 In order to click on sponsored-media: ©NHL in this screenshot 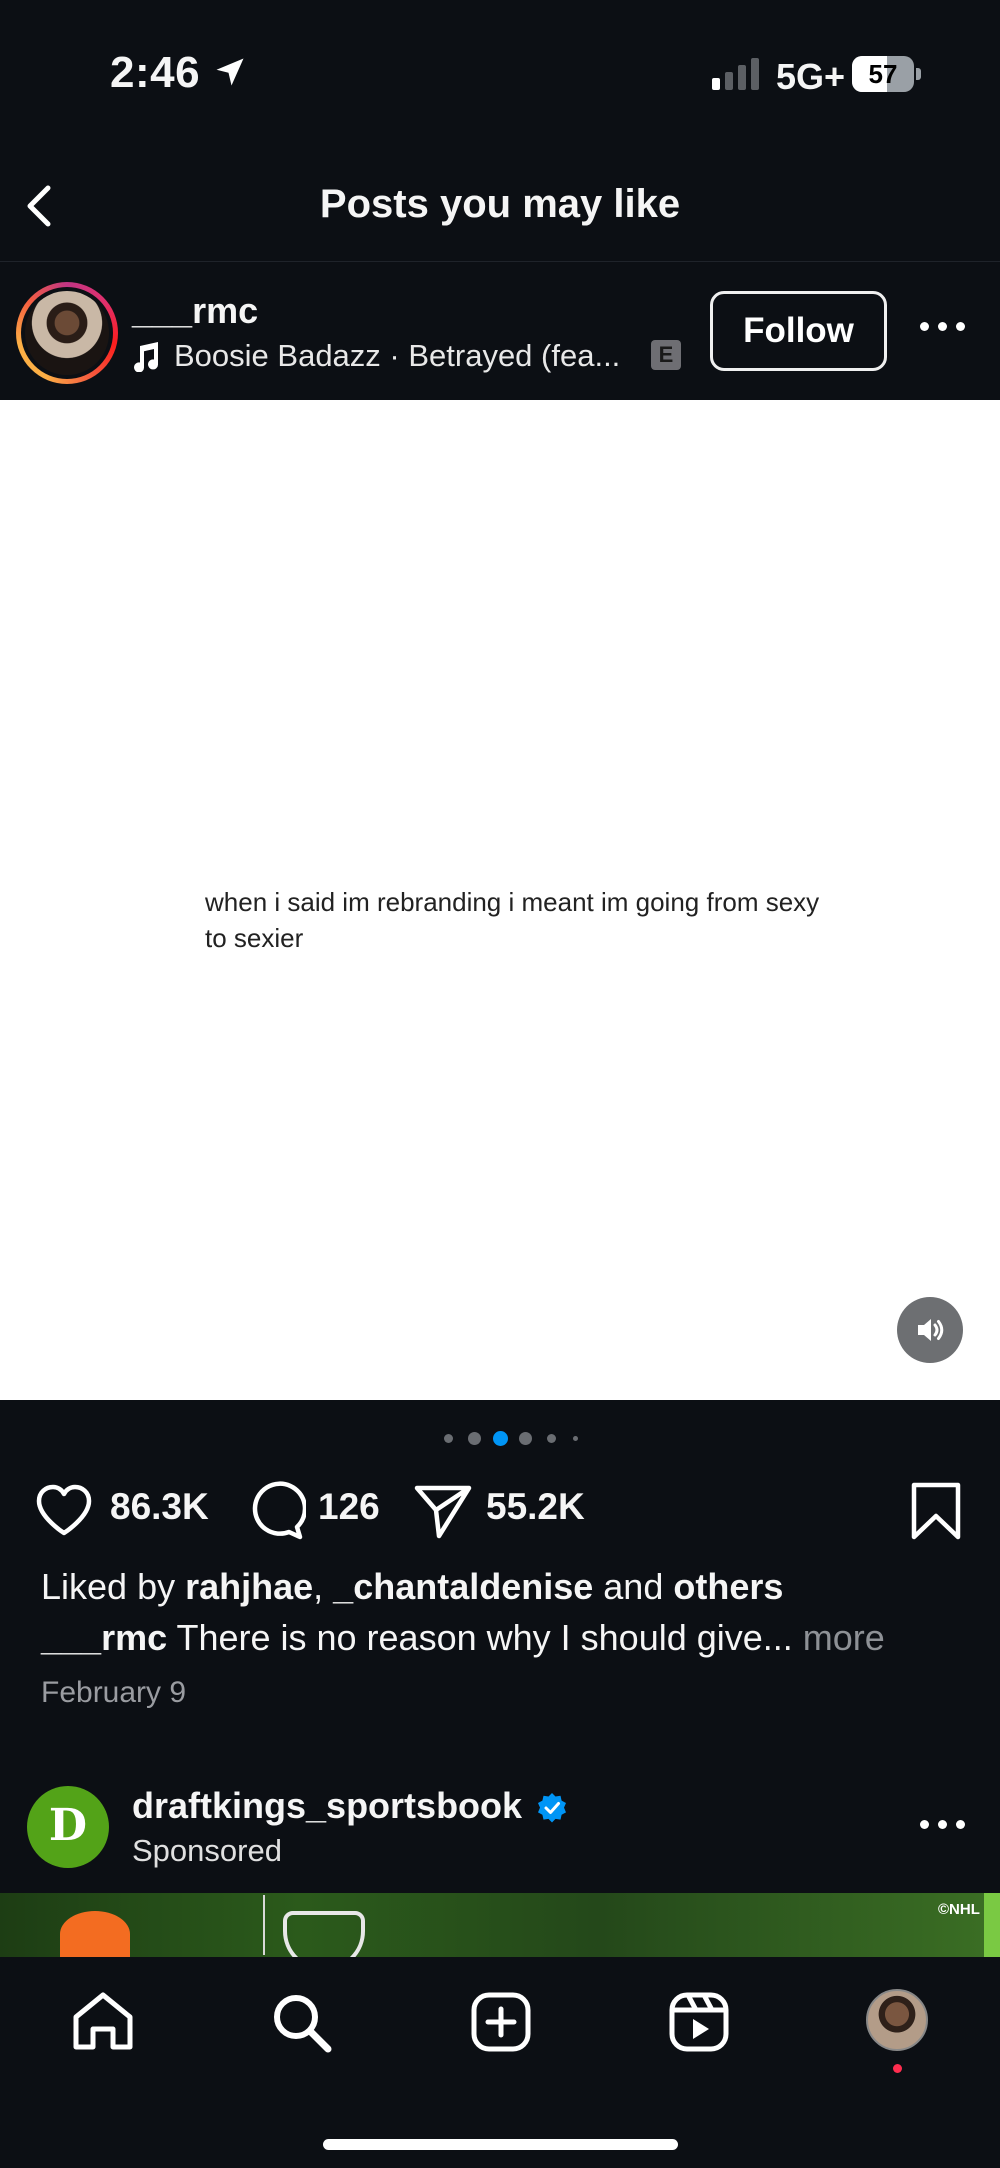, I will do `click(500, 1925)`.